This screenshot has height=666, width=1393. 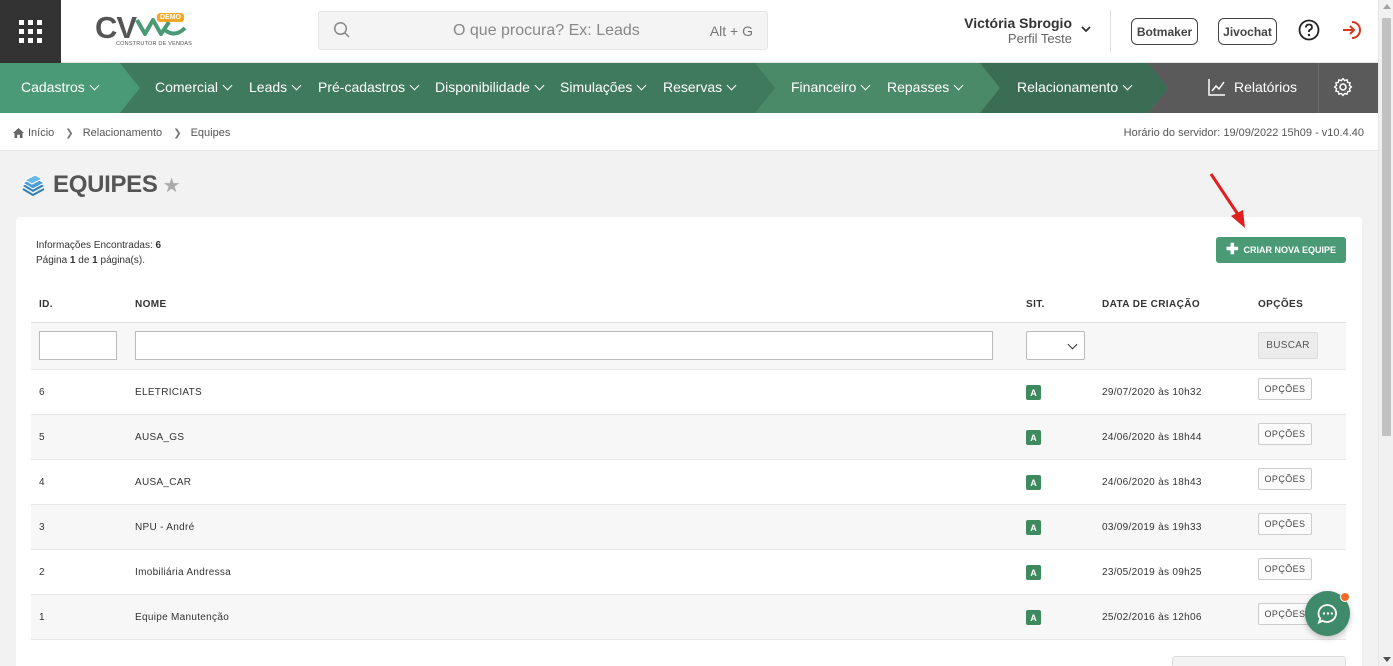 I want to click on favorite-star-icon: ★, so click(x=172, y=185).